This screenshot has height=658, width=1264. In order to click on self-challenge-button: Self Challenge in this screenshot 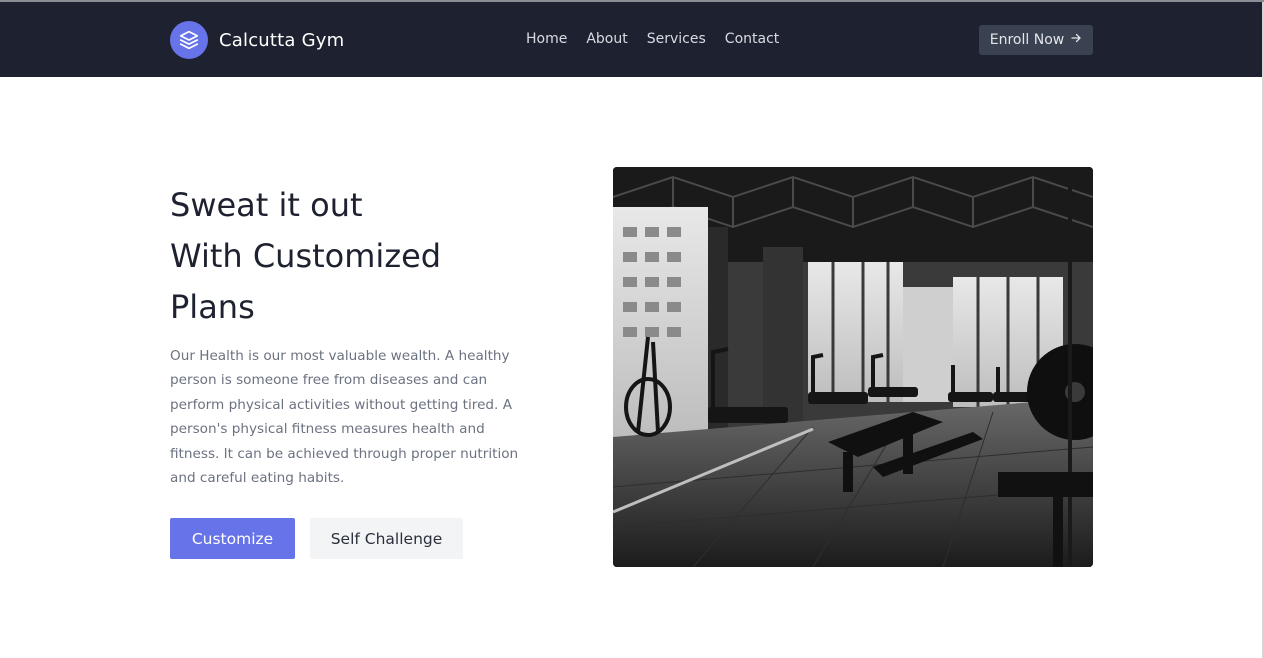, I will do `click(386, 538)`.